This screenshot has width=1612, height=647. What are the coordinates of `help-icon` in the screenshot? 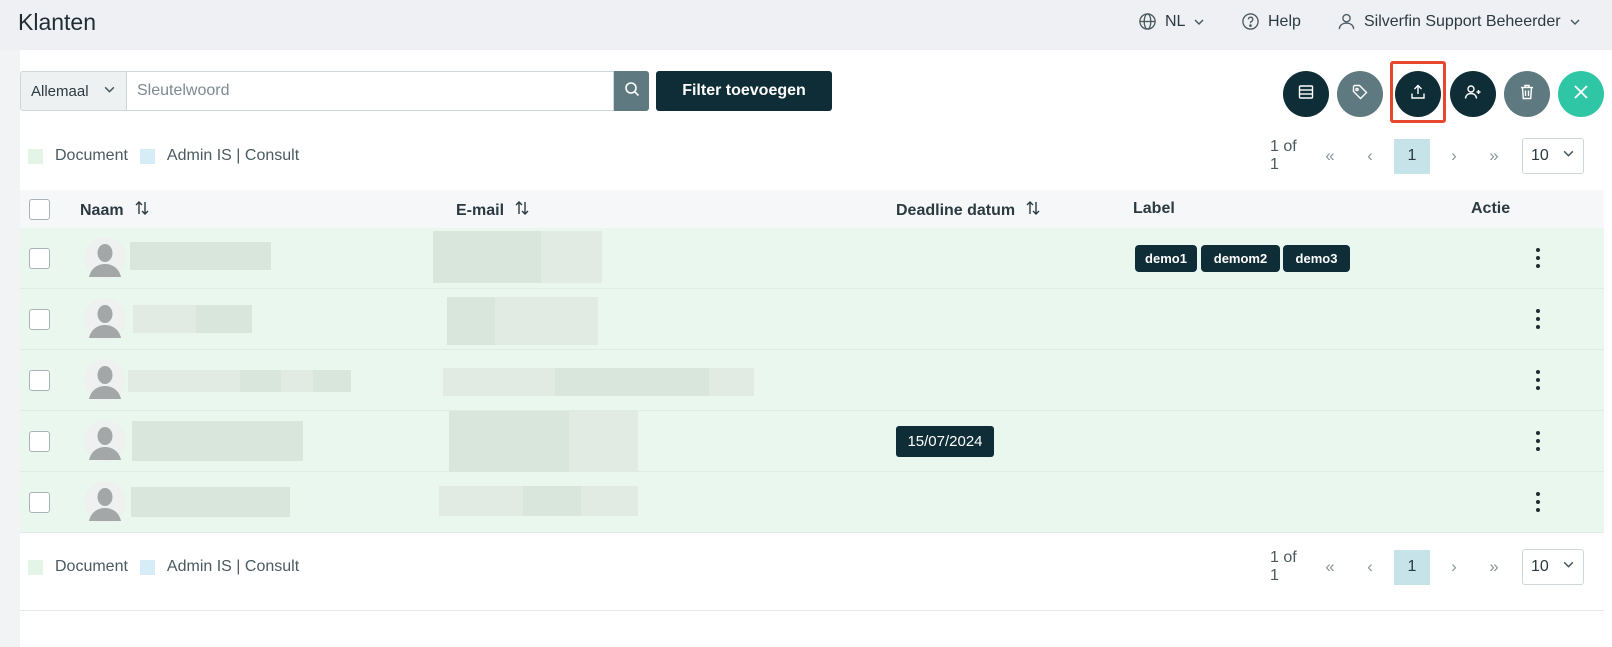 It's located at (1250, 21).